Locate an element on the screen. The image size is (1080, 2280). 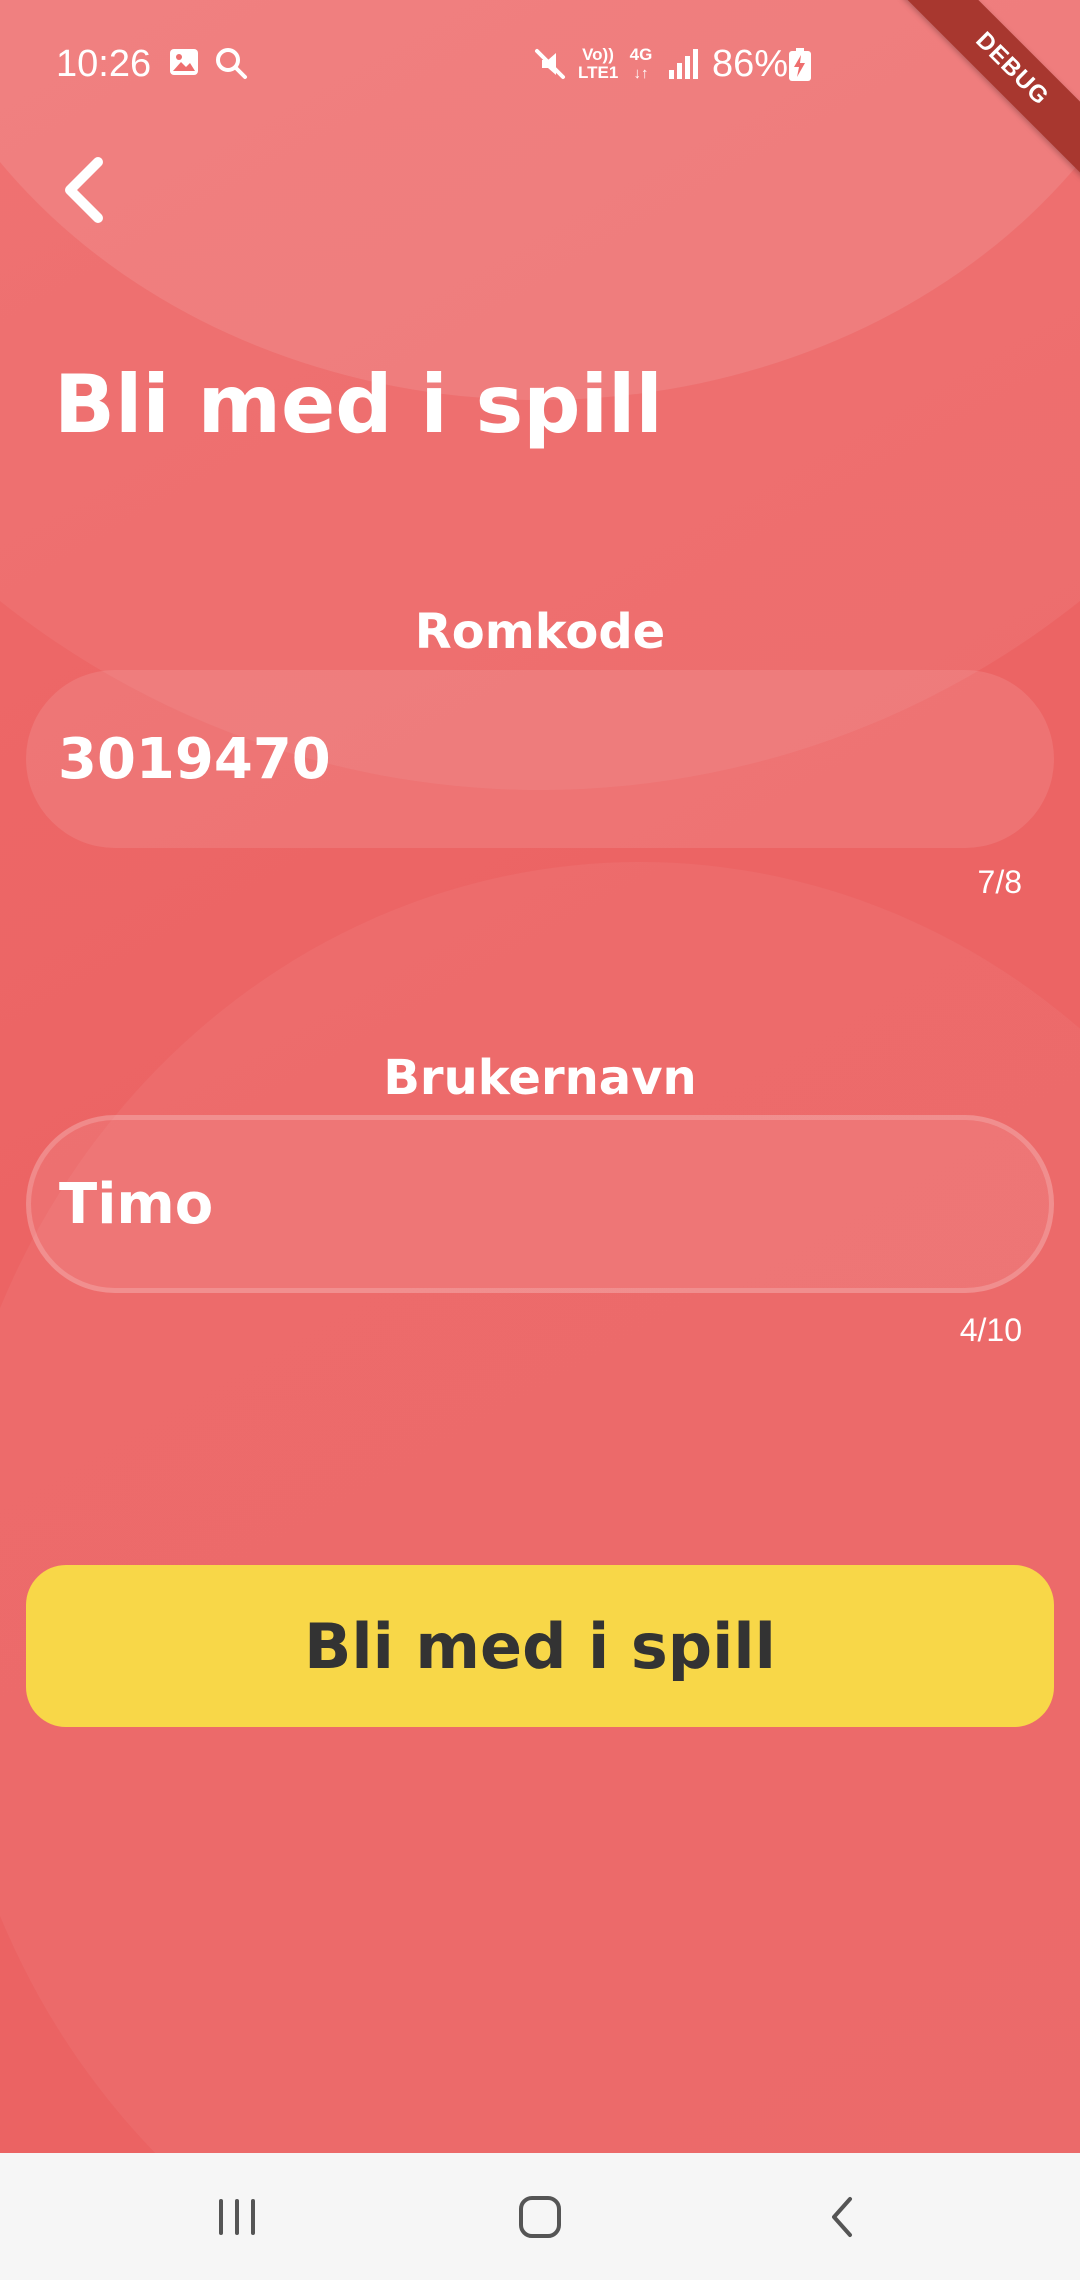
chevron-left-icon is located at coordinates (84, 190).